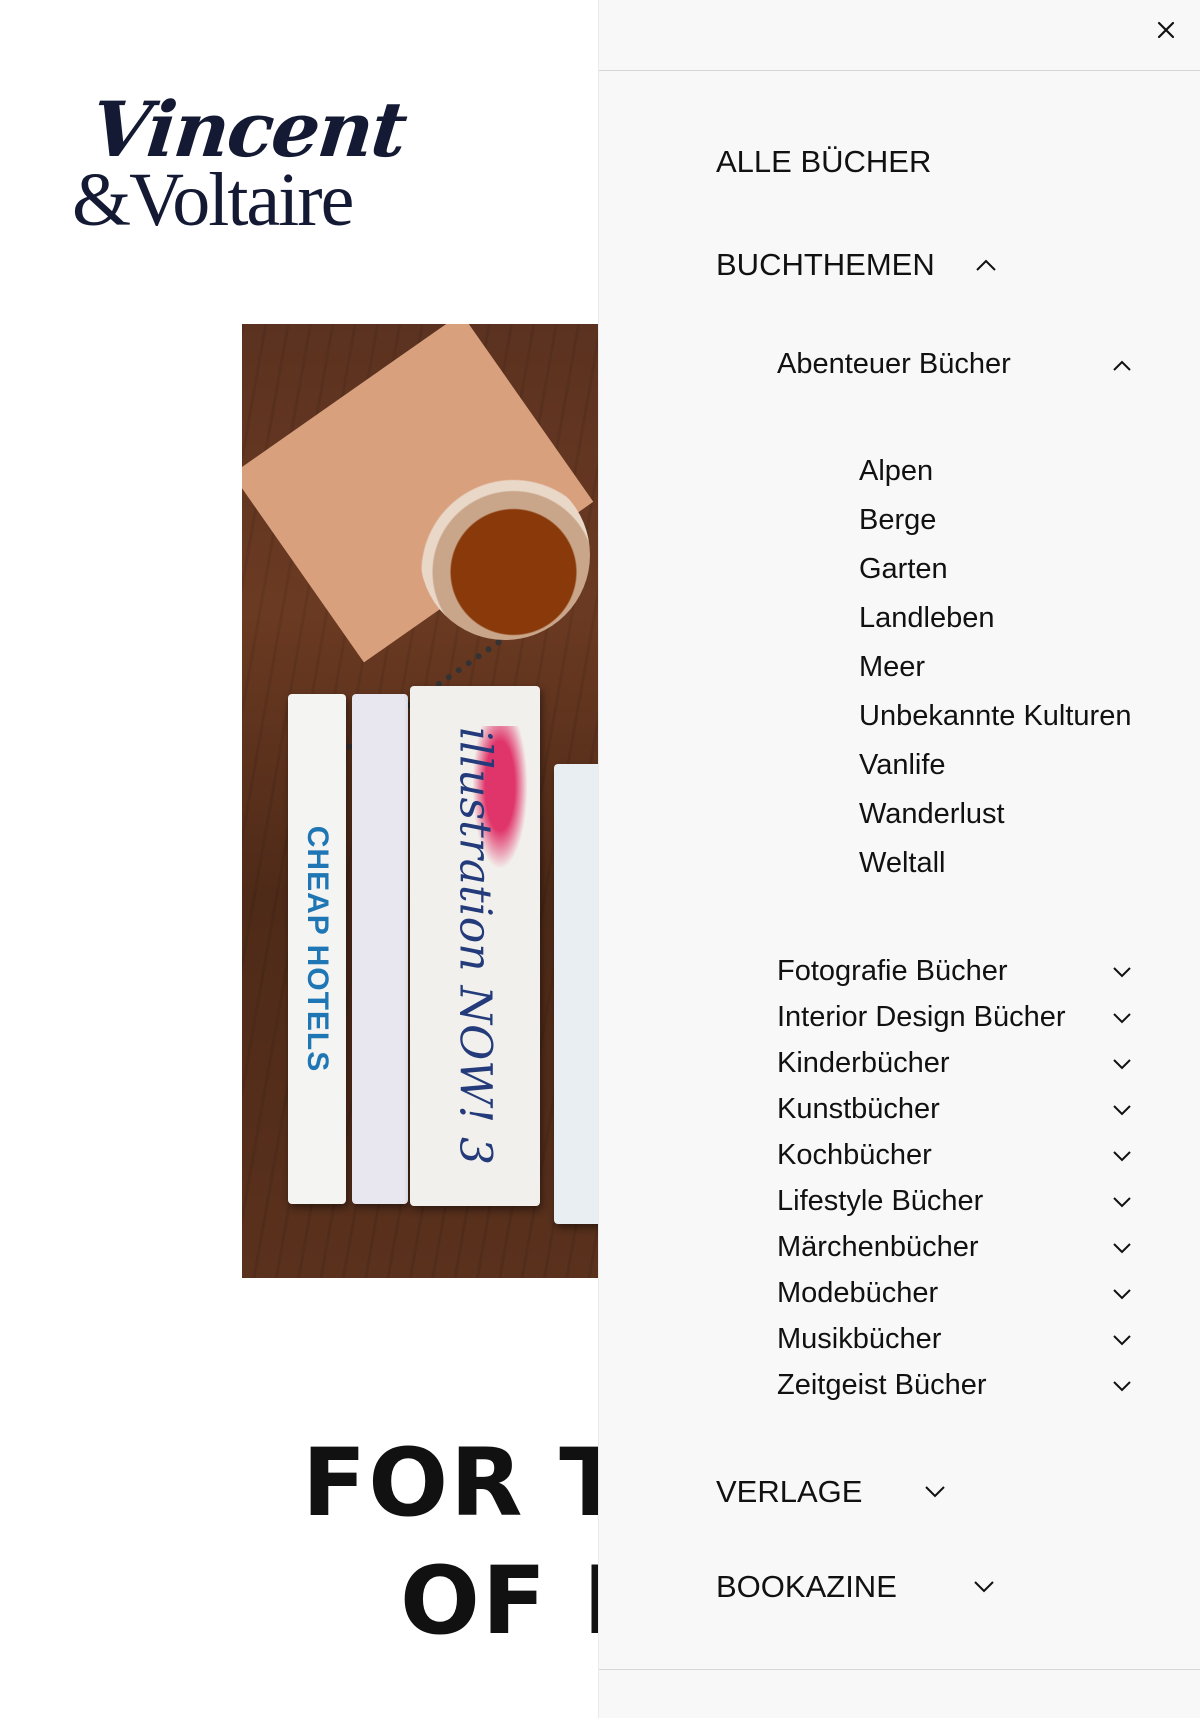 The image size is (1200, 1718). What do you see at coordinates (954, 1339) in the screenshot?
I see `nav-category-musikbuecher: Musikbücher` at bounding box center [954, 1339].